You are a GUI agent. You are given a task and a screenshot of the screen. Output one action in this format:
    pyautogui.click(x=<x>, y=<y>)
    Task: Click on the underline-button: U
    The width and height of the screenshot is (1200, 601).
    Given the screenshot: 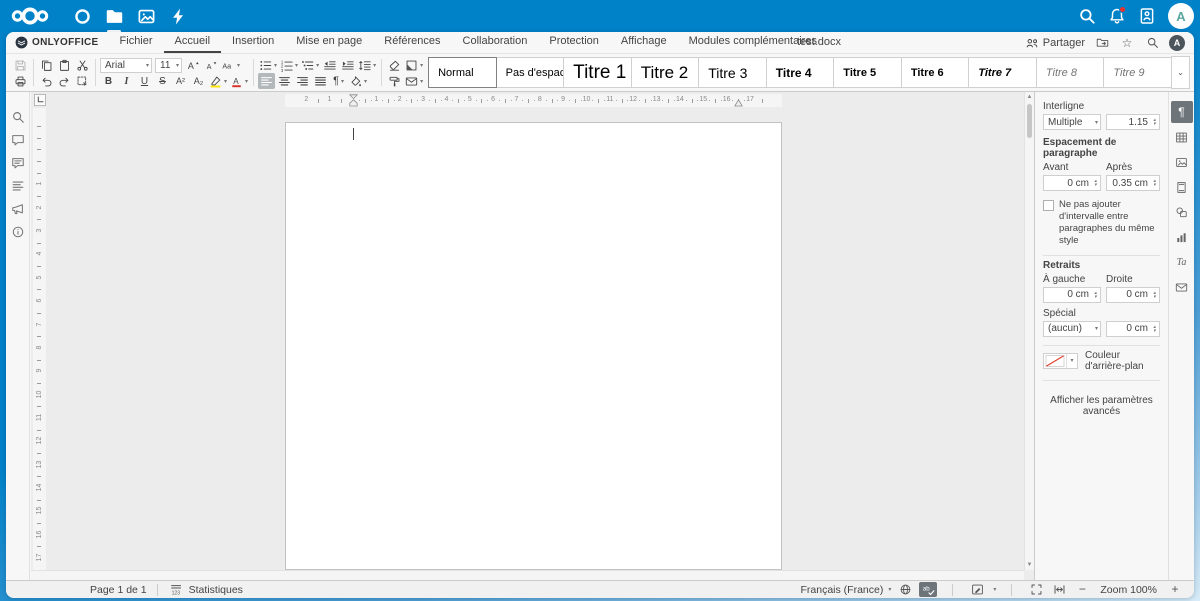 What is the action you would take?
    pyautogui.click(x=144, y=81)
    